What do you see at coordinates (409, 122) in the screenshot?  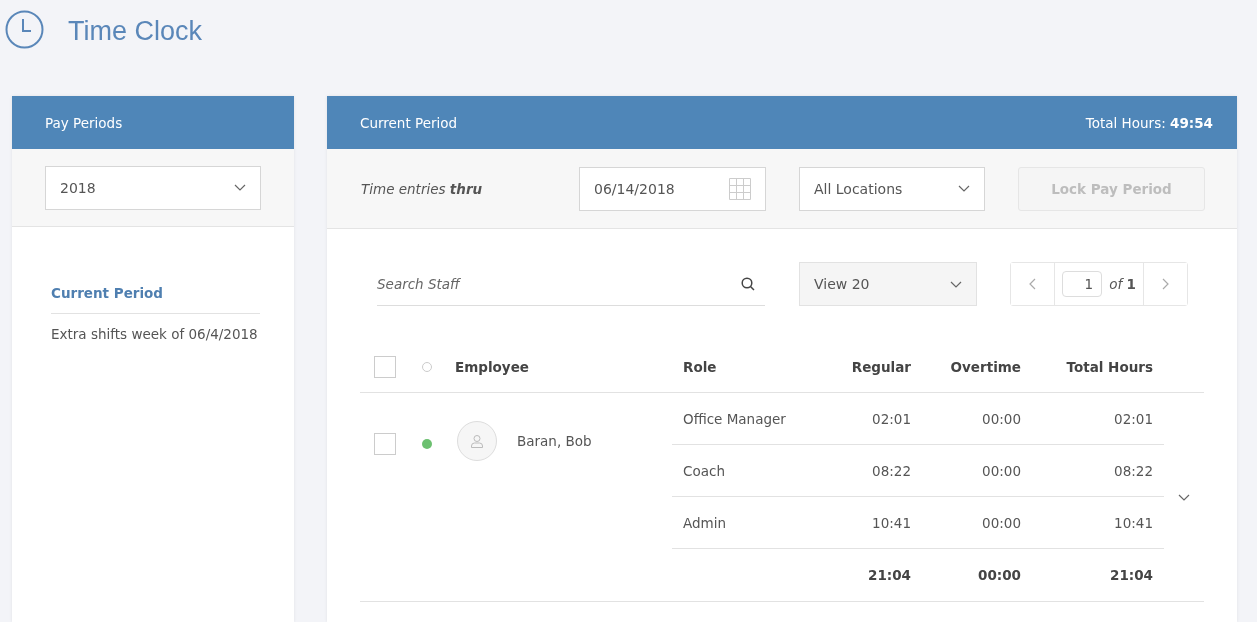 I see `panel-title: Current Period` at bounding box center [409, 122].